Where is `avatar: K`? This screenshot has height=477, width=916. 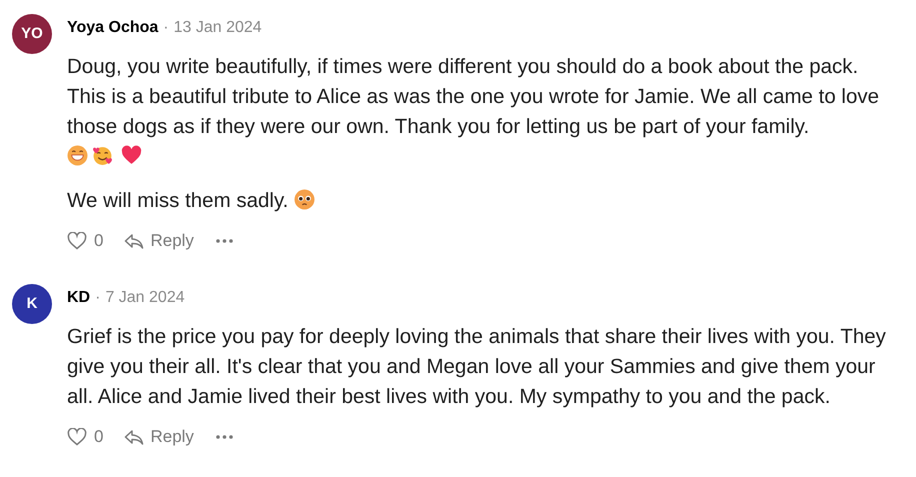 avatar: K is located at coordinates (32, 304).